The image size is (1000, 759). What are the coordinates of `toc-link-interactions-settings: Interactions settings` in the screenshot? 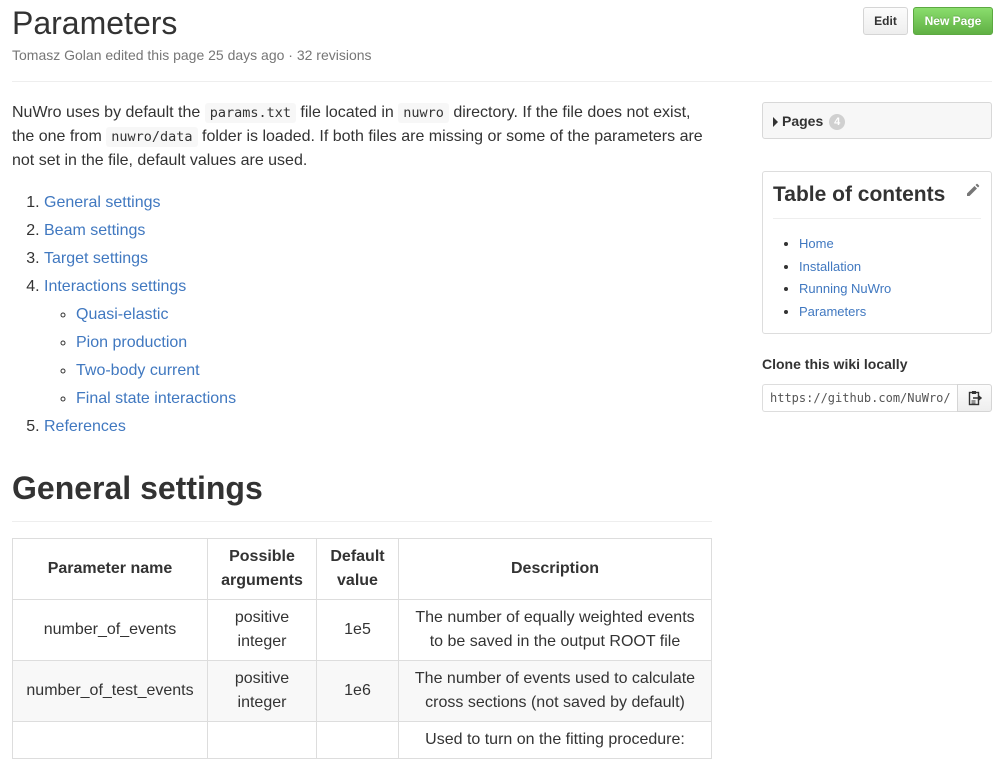 It's located at (115, 286).